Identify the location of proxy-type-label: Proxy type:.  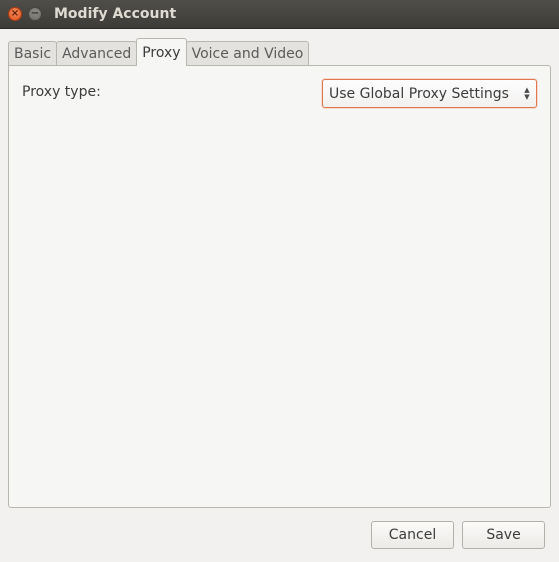
(61, 92).